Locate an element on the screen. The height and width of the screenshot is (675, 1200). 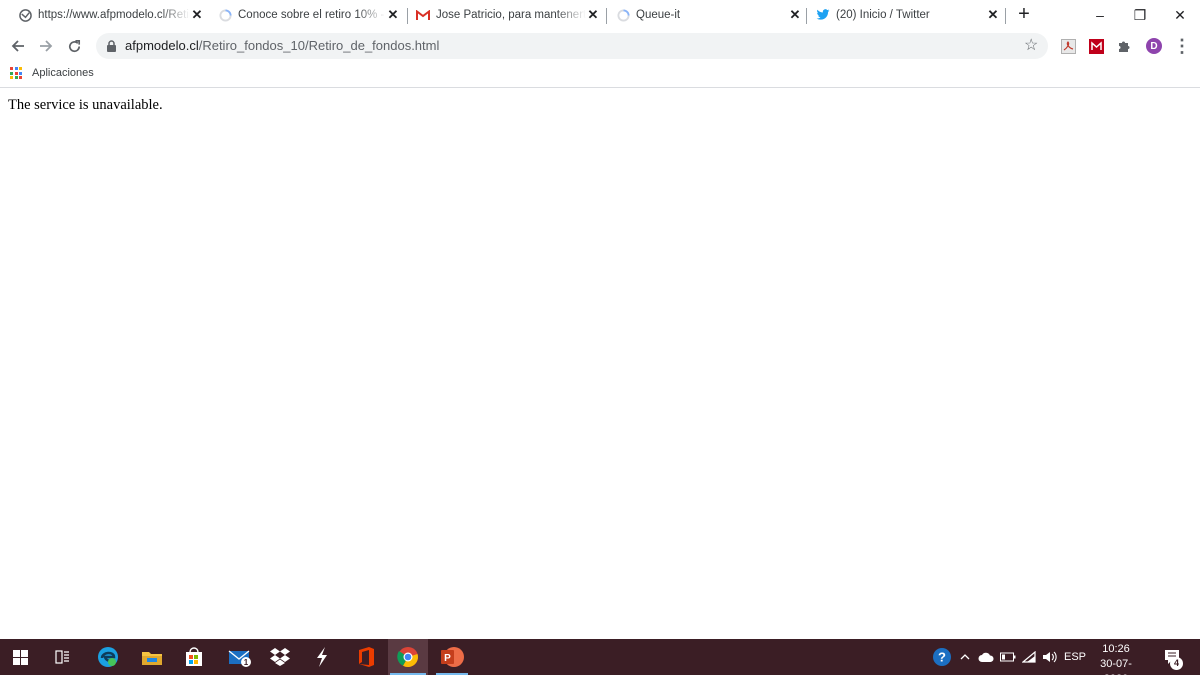
help-tray-icon: ? is located at coordinates (942, 657).